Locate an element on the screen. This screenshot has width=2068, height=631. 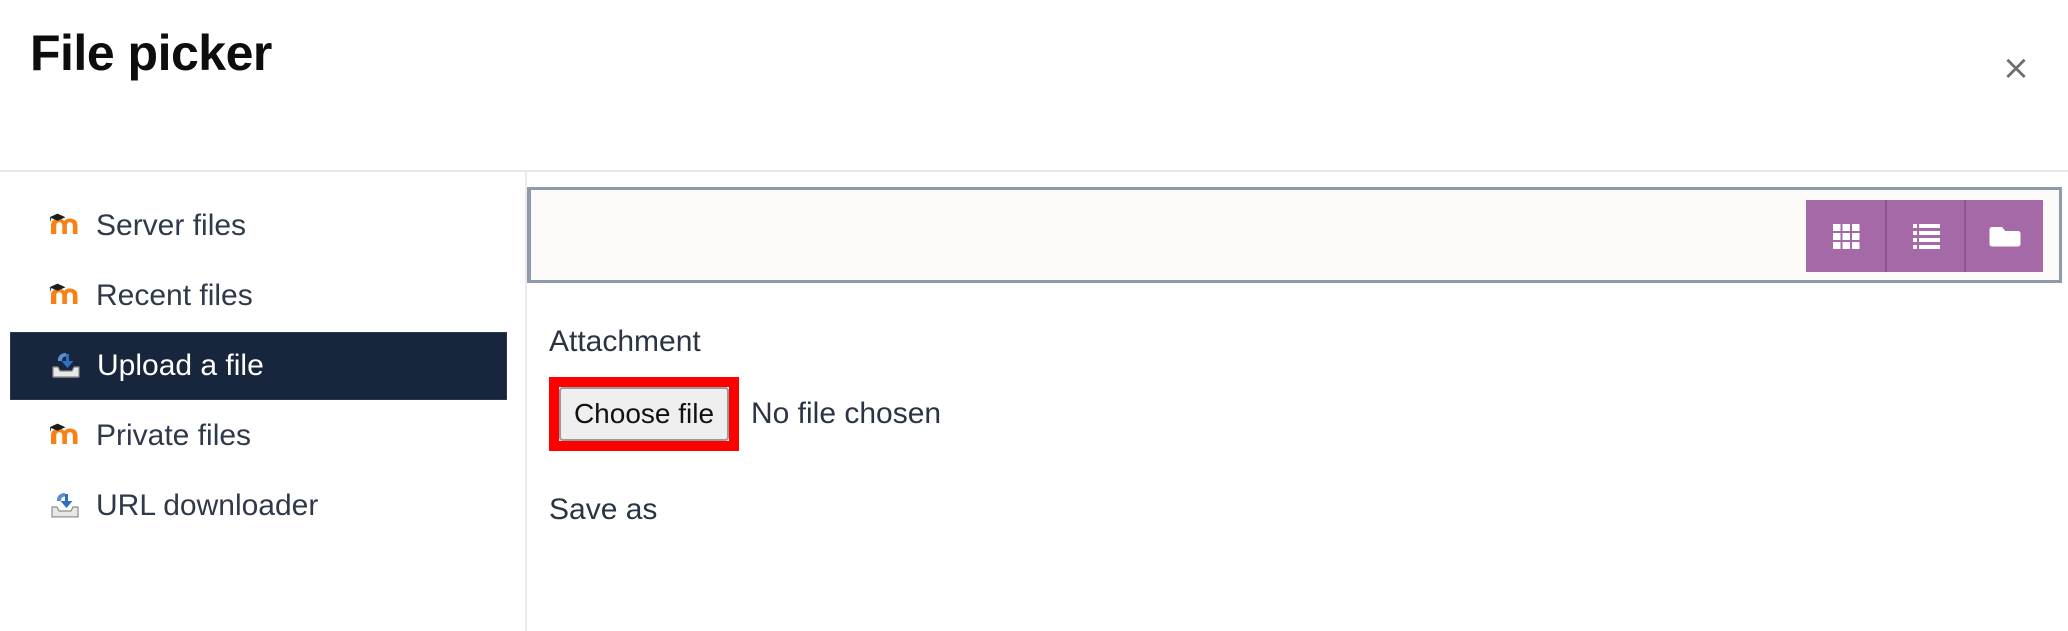
view-toggle-group is located at coordinates (1924, 236).